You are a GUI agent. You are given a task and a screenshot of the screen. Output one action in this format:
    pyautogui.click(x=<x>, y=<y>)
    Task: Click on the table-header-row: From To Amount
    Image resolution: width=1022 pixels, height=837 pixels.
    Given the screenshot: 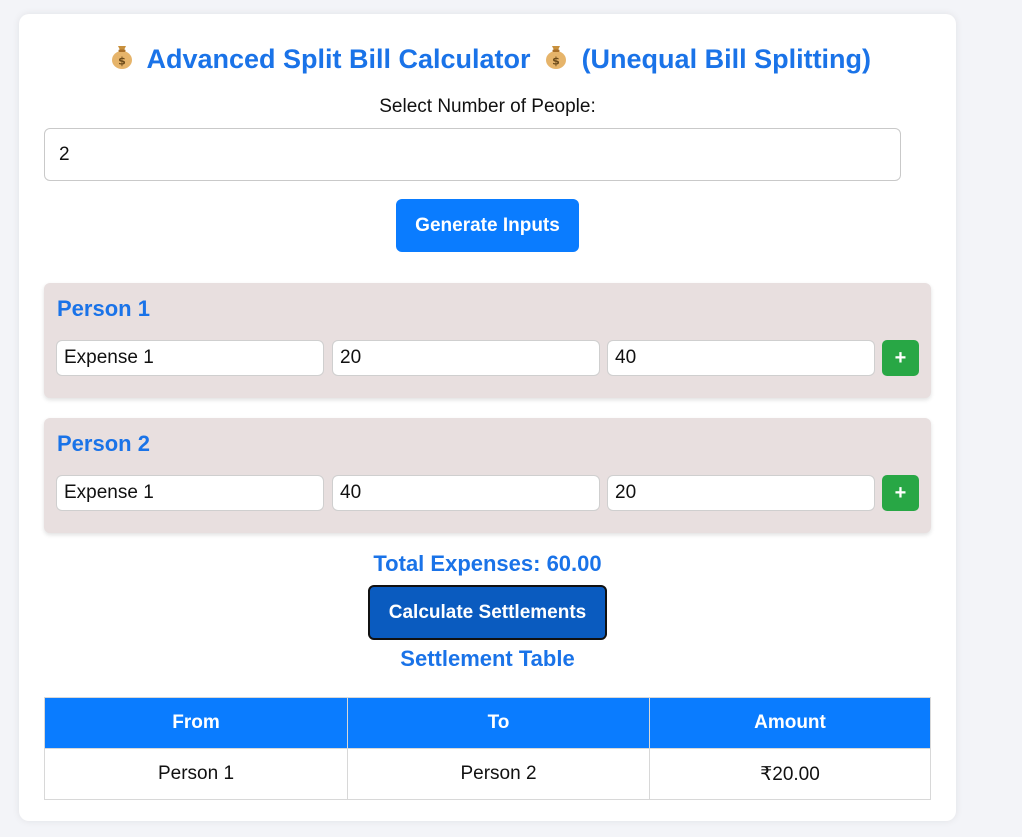 What is the action you would take?
    pyautogui.click(x=487, y=723)
    